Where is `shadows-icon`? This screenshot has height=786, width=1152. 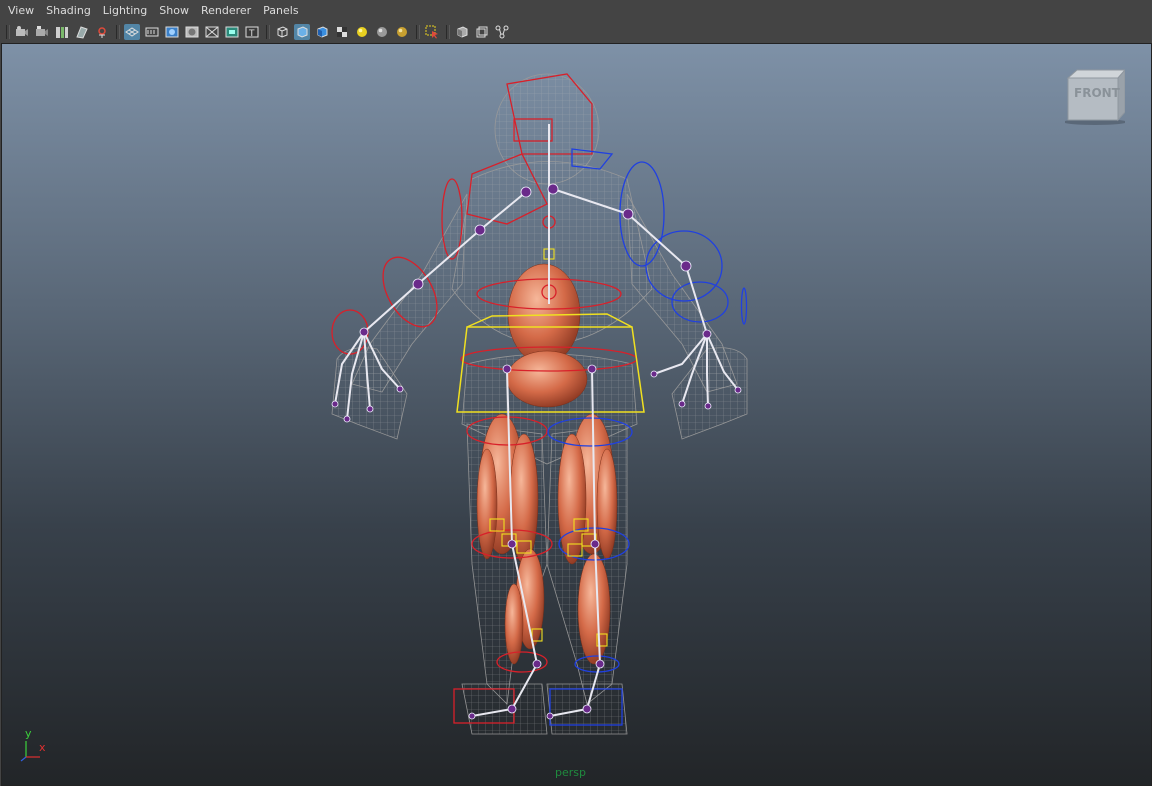 shadows-icon is located at coordinates (362, 32).